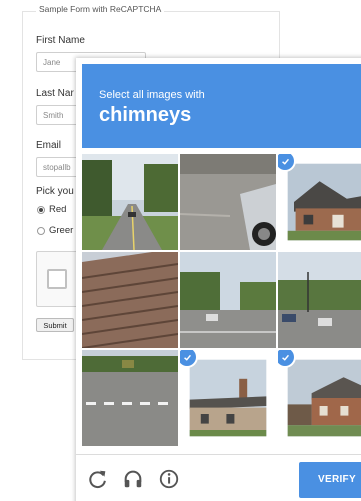 The width and height of the screenshot is (361, 501). I want to click on last-name-label: Last Nar, so click(55, 93).